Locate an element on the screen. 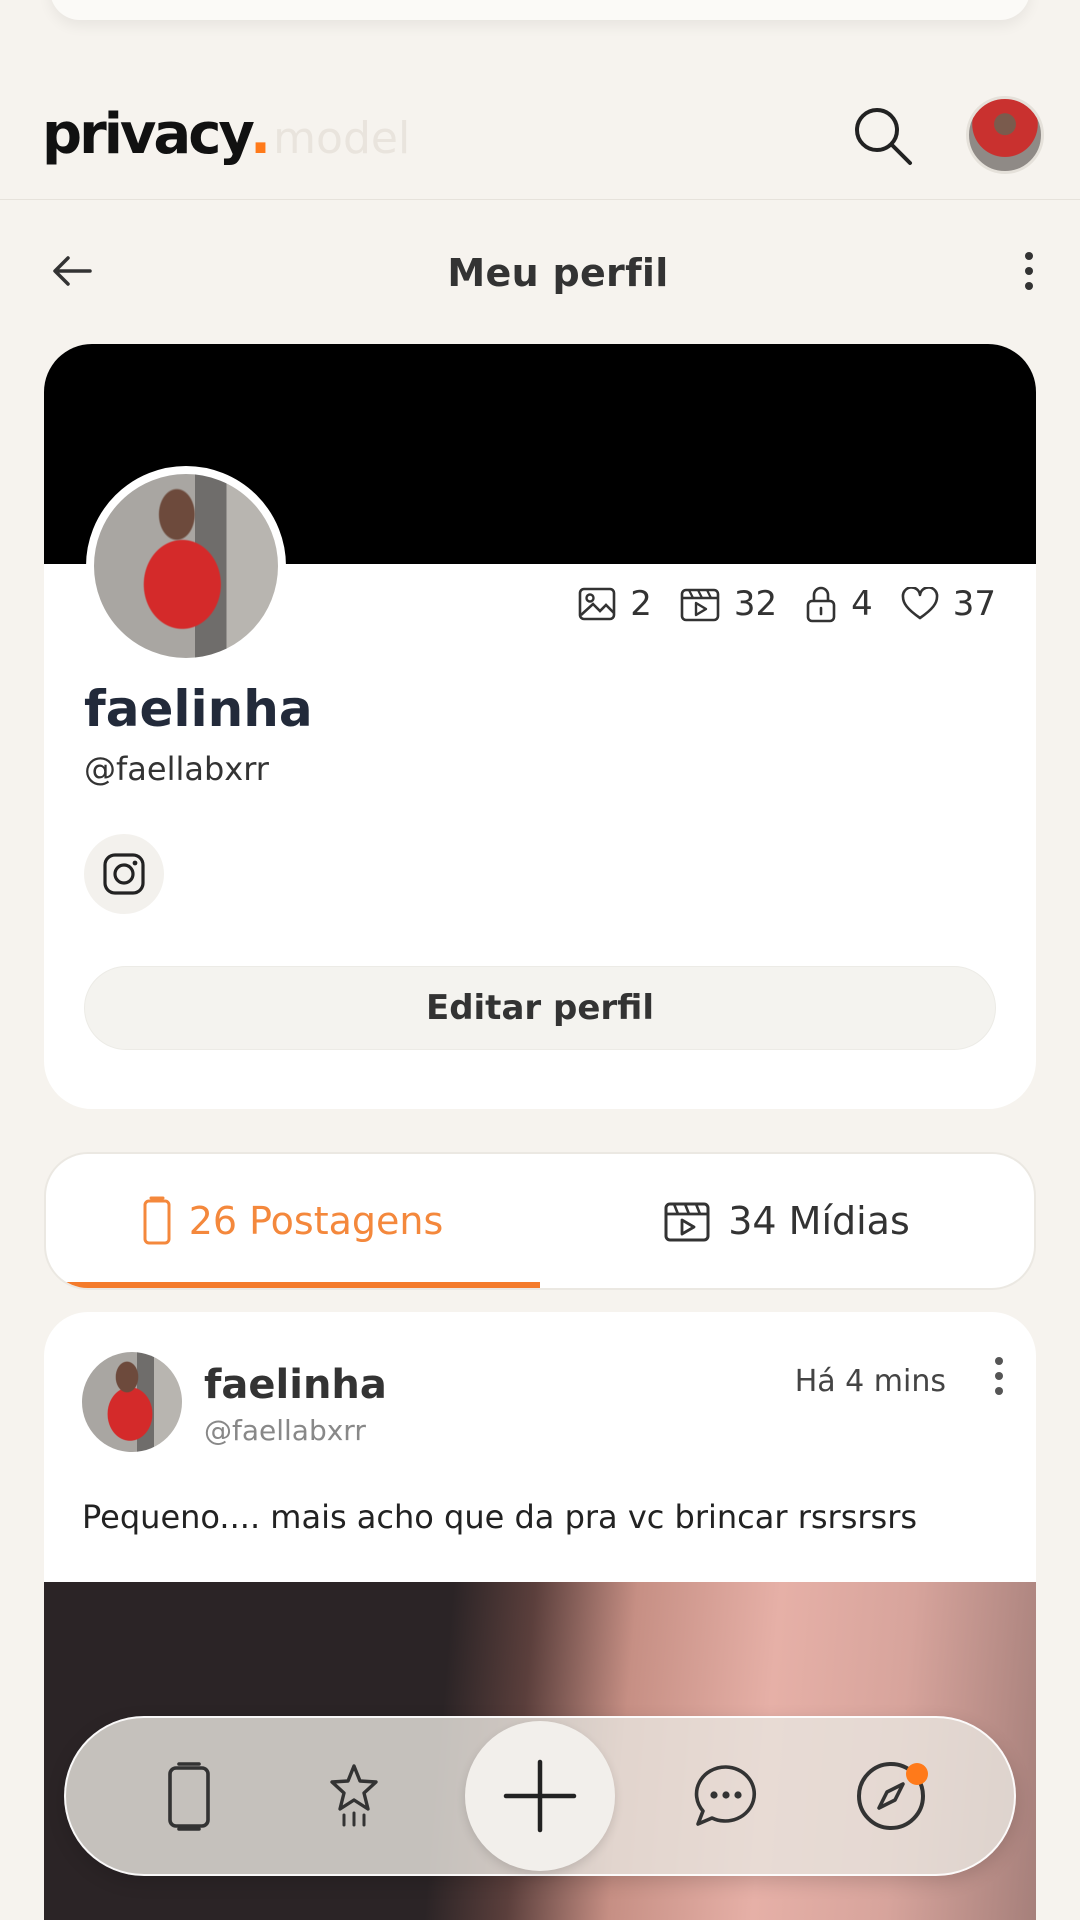  stat-locked-count: 4 is located at coordinates (862, 604).